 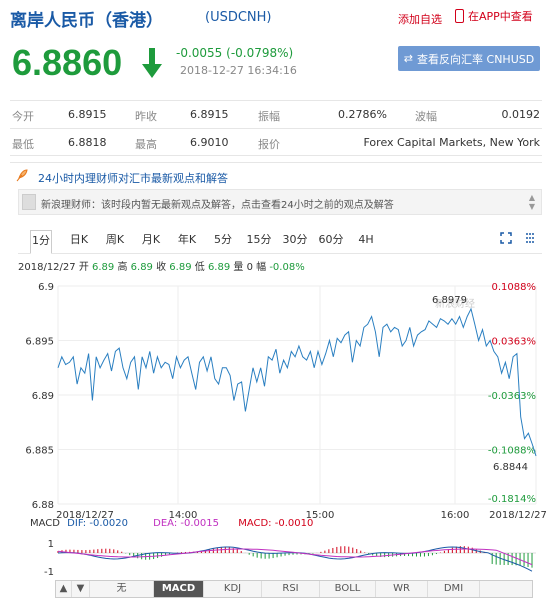 I want to click on low-value: 6.8818, so click(x=87, y=142).